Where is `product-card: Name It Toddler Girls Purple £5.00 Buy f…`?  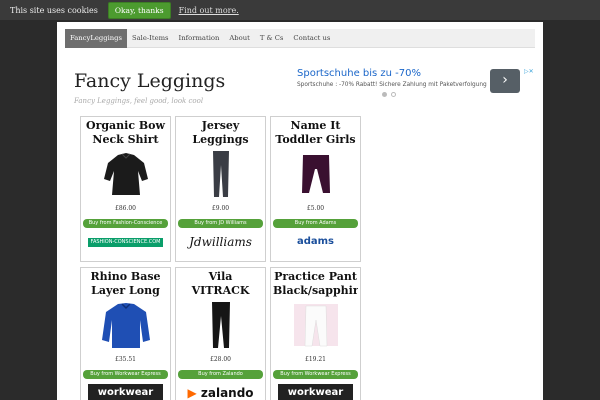 product-card: Name It Toddler Girls Purple £5.00 Buy f… is located at coordinates (315, 189).